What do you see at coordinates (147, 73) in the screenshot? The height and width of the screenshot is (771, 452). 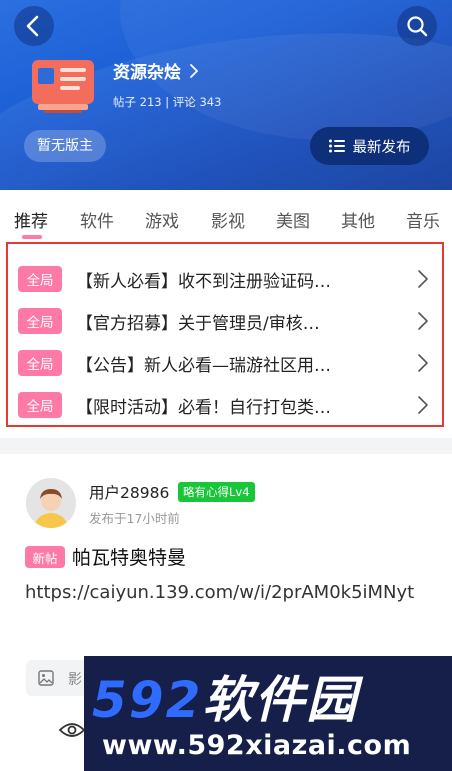 I see `forum-name: 资源杂烩` at bounding box center [147, 73].